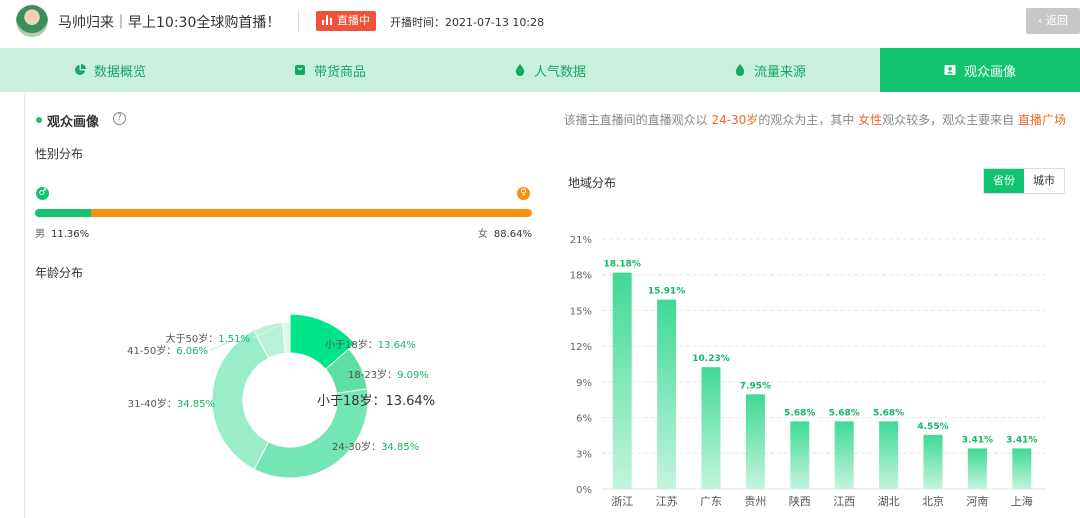 The width and height of the screenshot is (1080, 518). What do you see at coordinates (581, 240) in the screenshot?
I see `y-tick-label: 21%` at bounding box center [581, 240].